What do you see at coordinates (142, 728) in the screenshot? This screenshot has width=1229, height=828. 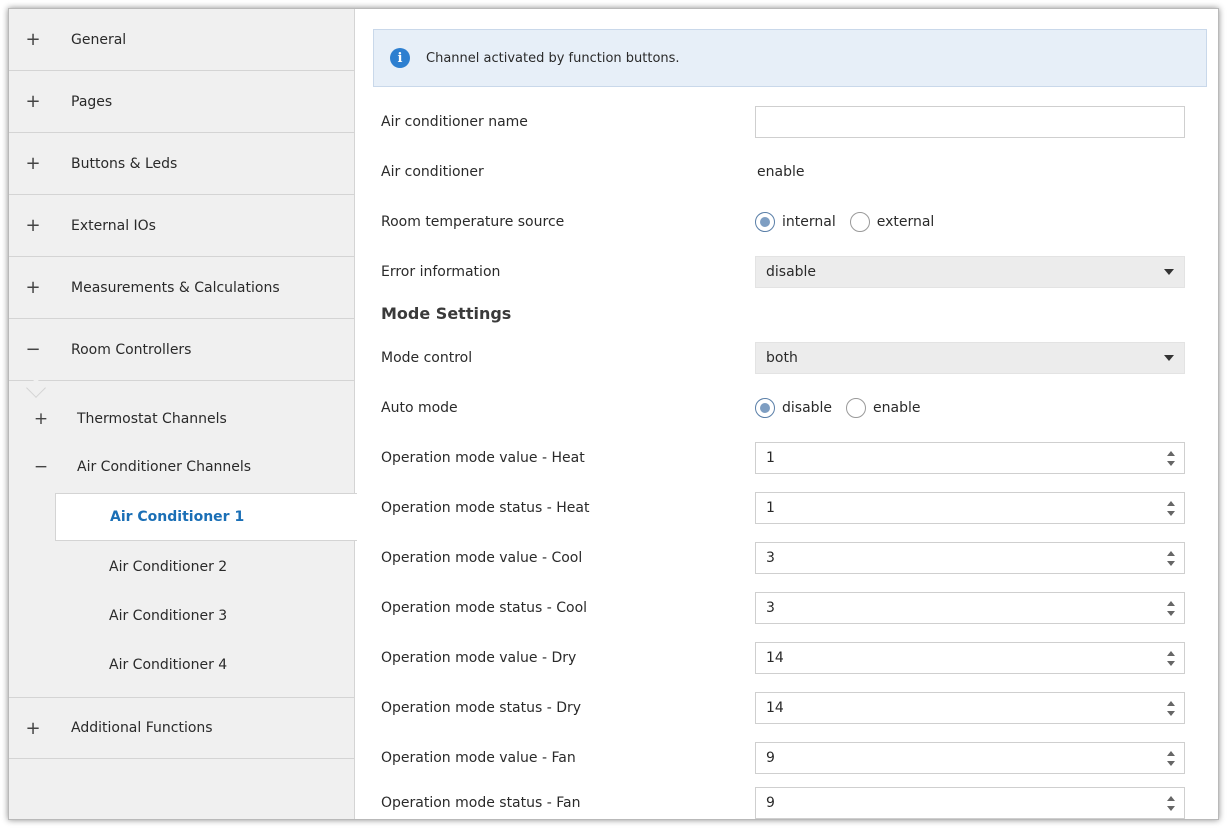 I see `sidebar-item-label: Additional Functions` at bounding box center [142, 728].